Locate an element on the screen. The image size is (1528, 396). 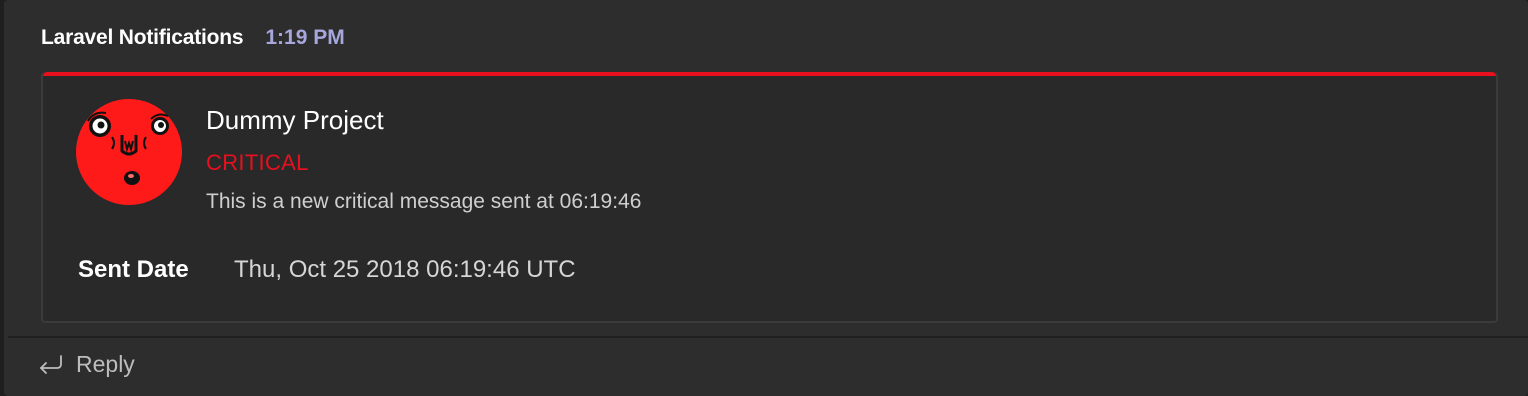
reply-button: Reply is located at coordinates (85, 364).